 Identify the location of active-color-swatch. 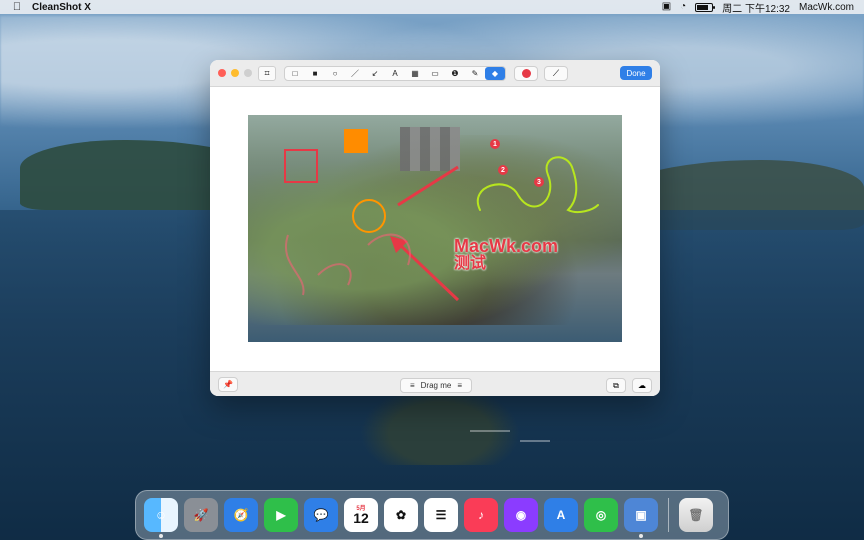
(526, 73).